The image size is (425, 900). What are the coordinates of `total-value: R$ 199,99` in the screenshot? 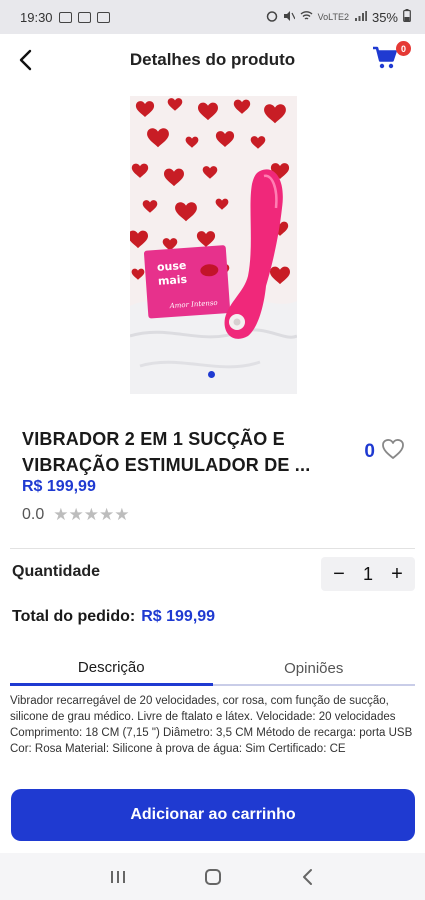 It's located at (178, 616).